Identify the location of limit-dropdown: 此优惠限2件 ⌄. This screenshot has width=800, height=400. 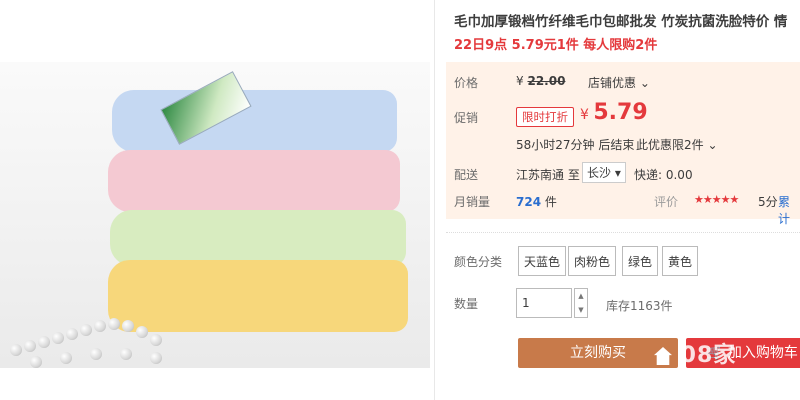
(677, 144).